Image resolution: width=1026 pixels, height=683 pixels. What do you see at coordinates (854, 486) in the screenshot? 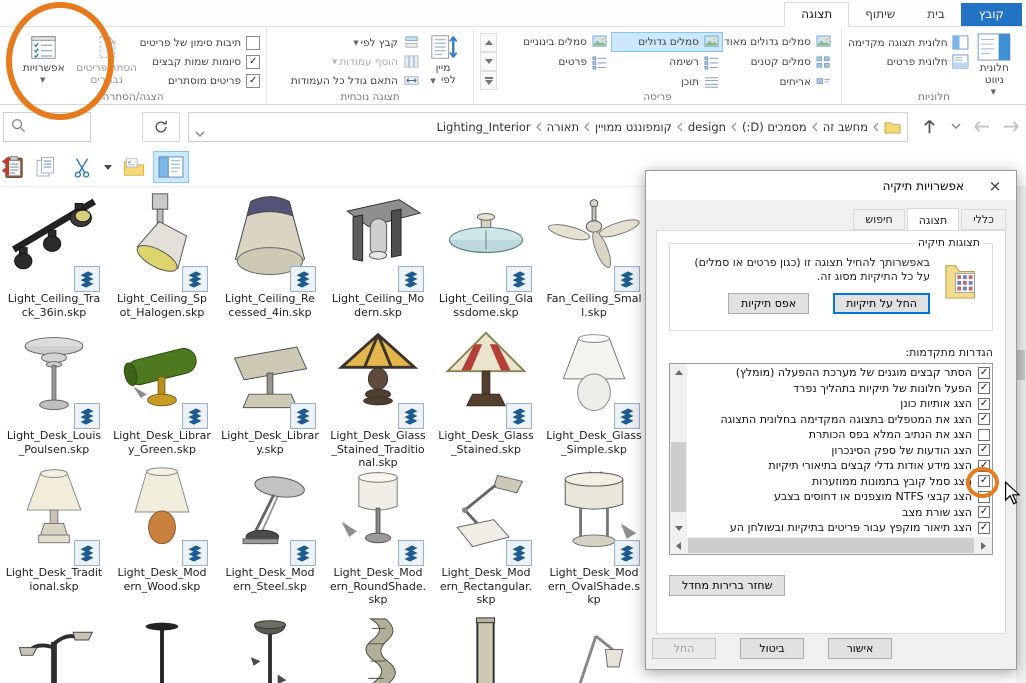
I see `advanced-setting-row: ✓ הצג סמל קובץ בתמונות ממוזערות` at bounding box center [854, 486].